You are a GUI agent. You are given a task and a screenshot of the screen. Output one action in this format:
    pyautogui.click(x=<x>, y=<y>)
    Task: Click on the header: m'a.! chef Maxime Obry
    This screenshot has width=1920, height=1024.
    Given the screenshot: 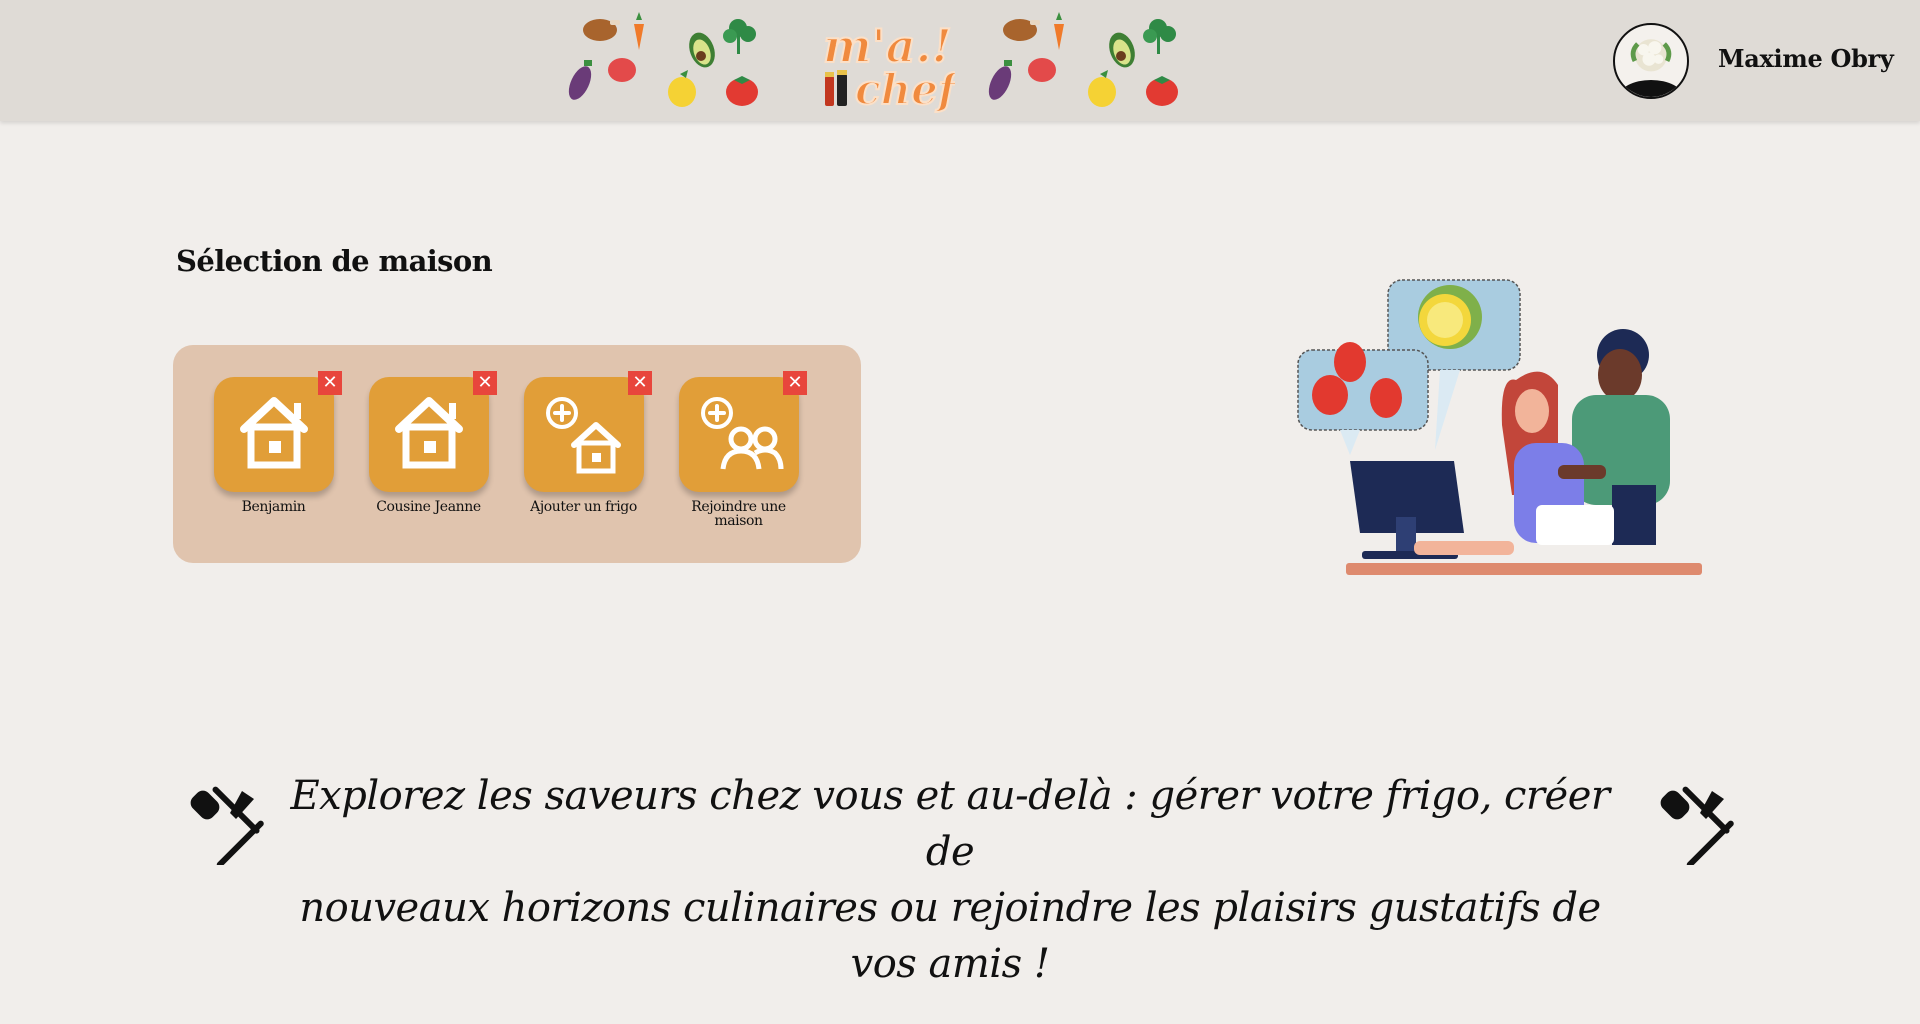 What is the action you would take?
    pyautogui.click(x=960, y=60)
    